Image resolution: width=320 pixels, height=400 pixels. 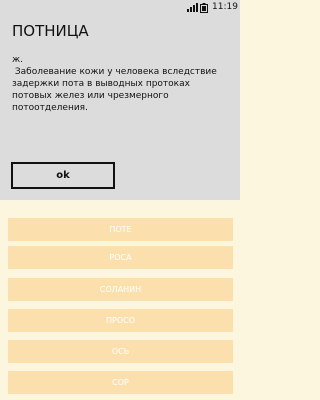 What do you see at coordinates (192, 7) in the screenshot?
I see `signal-strength-icon` at bounding box center [192, 7].